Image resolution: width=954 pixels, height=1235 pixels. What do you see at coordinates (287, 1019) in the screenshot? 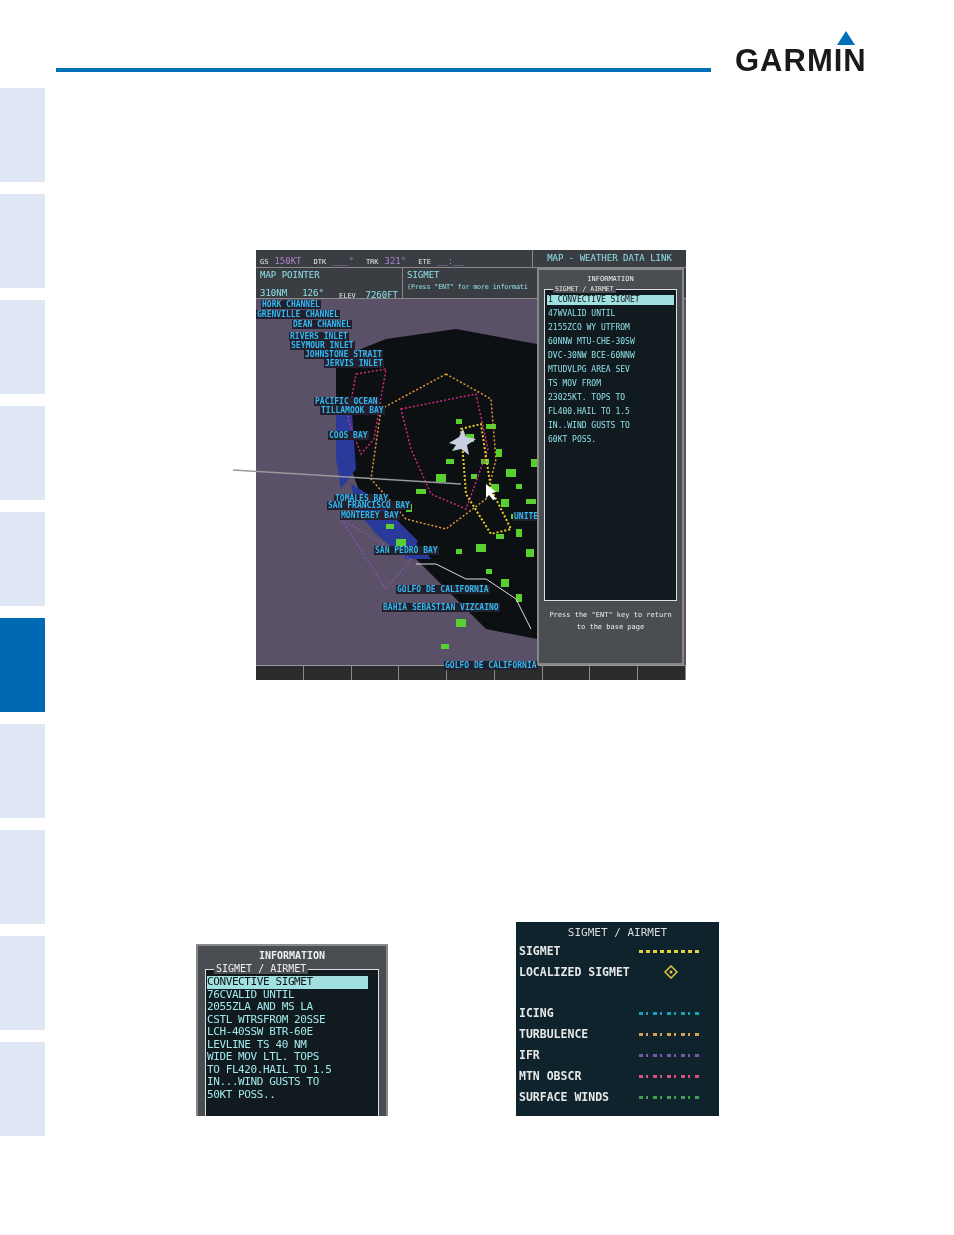
I see `message-line: CSTL WTRSFROM 20SSE` at bounding box center [287, 1019].